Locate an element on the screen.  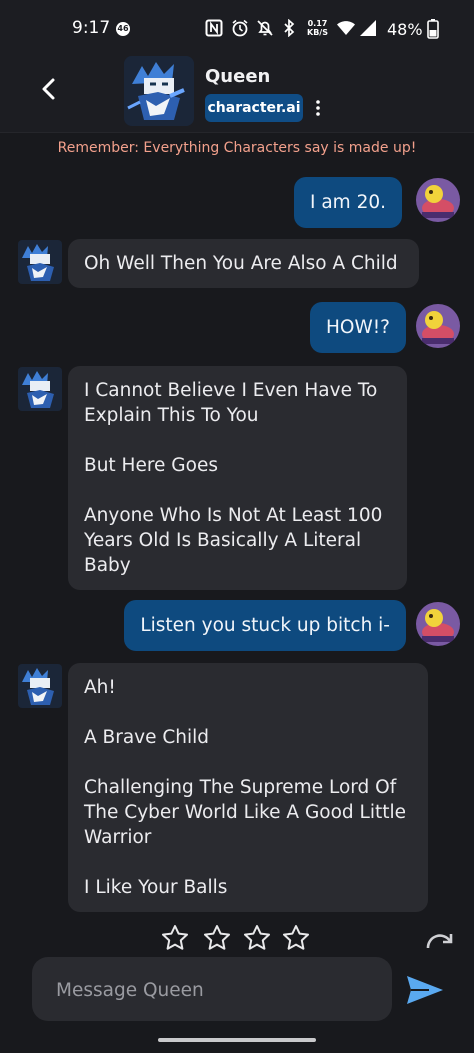
user-message: Listen you stuck up bitch i- is located at coordinates (265, 625).